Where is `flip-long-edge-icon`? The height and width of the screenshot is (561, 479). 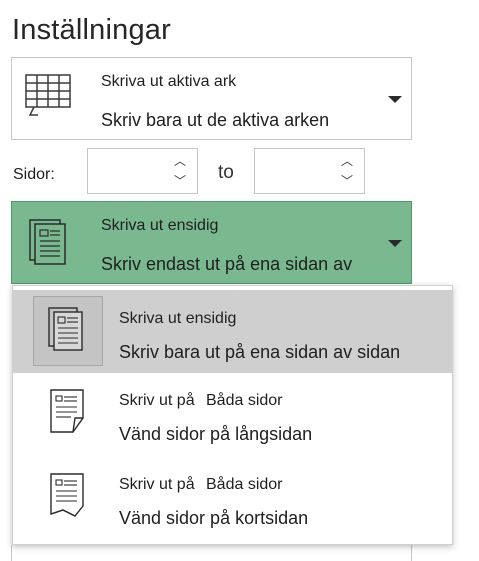 flip-long-edge-icon is located at coordinates (67, 411).